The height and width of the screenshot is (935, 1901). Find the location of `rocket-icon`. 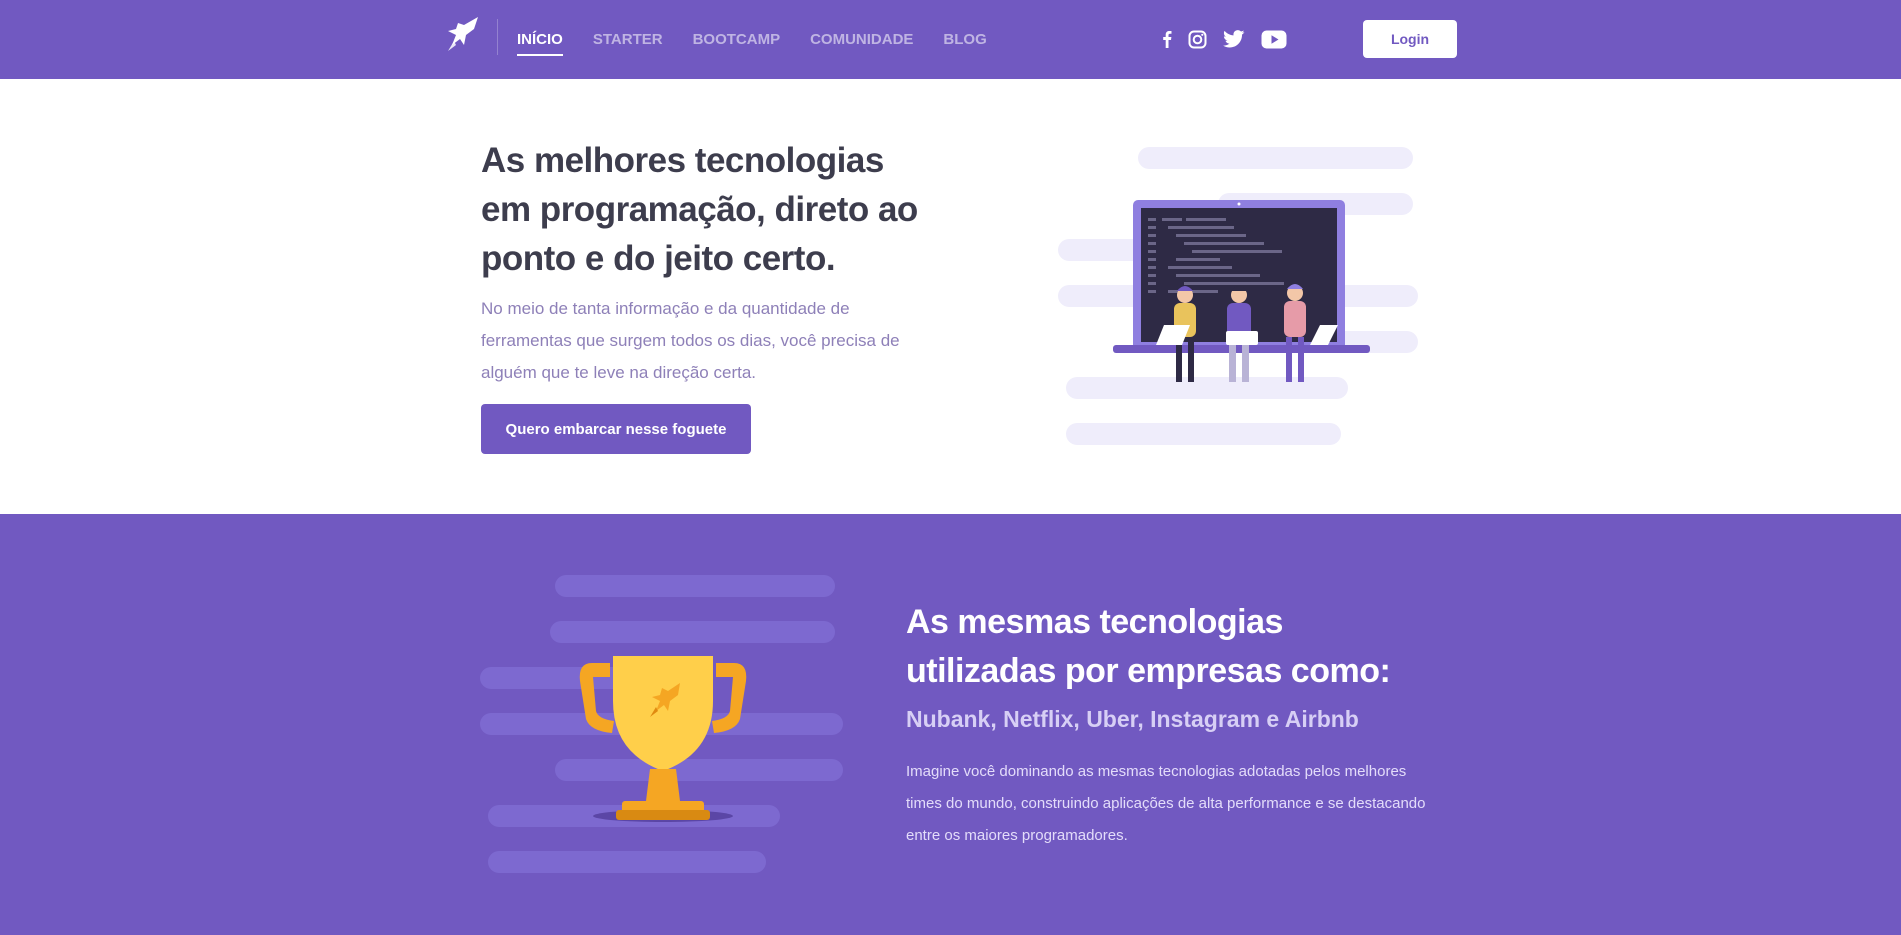

rocket-icon is located at coordinates (462, 35).